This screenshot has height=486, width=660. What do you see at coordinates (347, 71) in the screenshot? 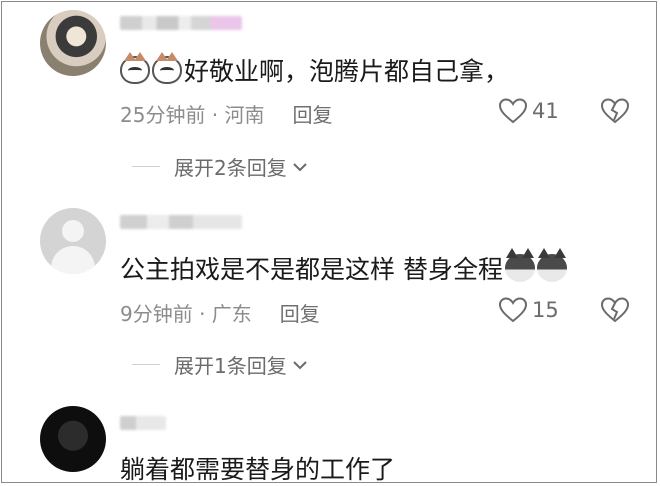
I see `comment-body: 好敬业啊，泡腾片都自己拿，` at bounding box center [347, 71].